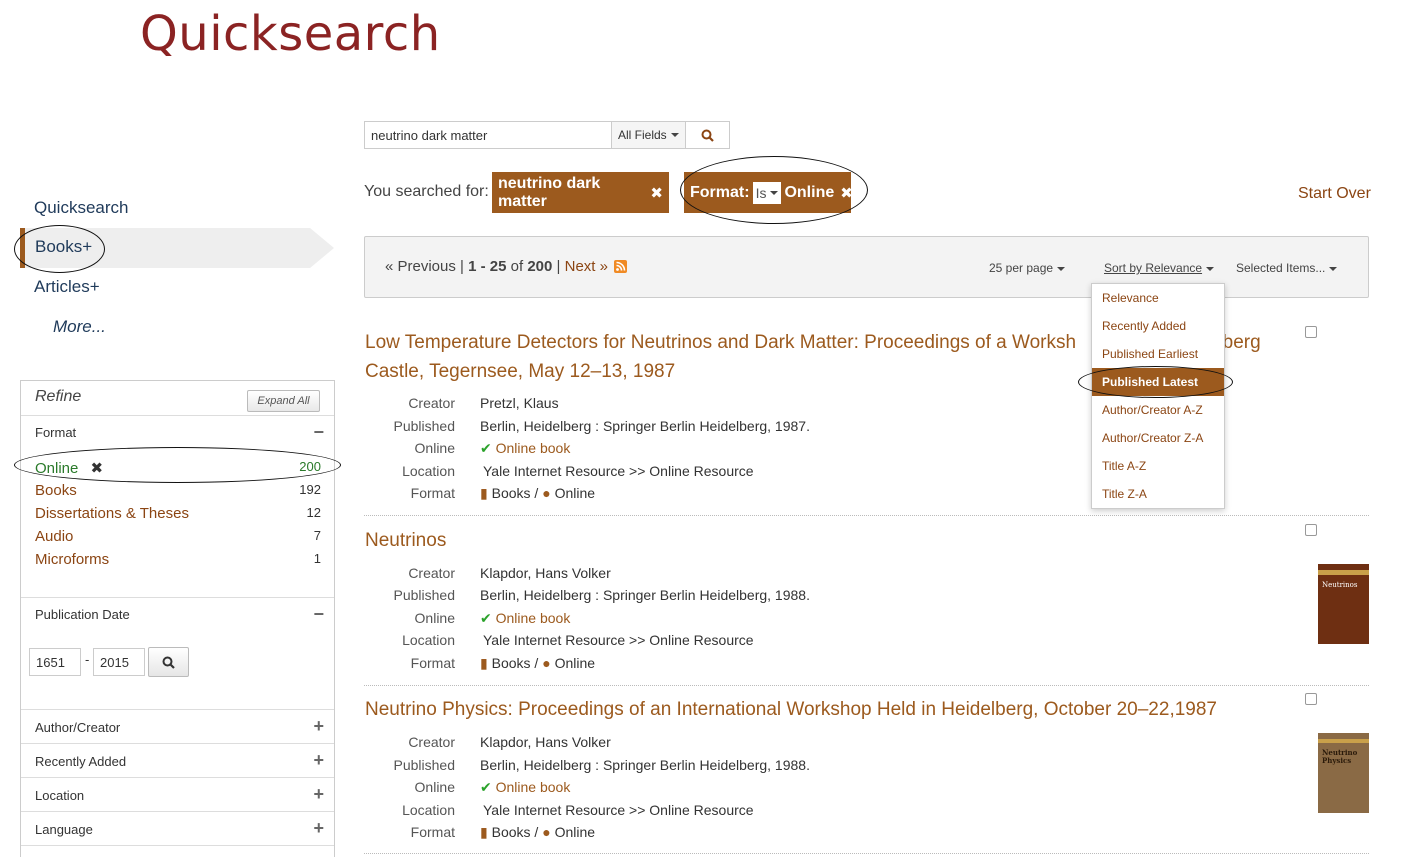 The width and height of the screenshot is (1407, 857). What do you see at coordinates (67, 287) in the screenshot?
I see `nav-articles: Articles+` at bounding box center [67, 287].